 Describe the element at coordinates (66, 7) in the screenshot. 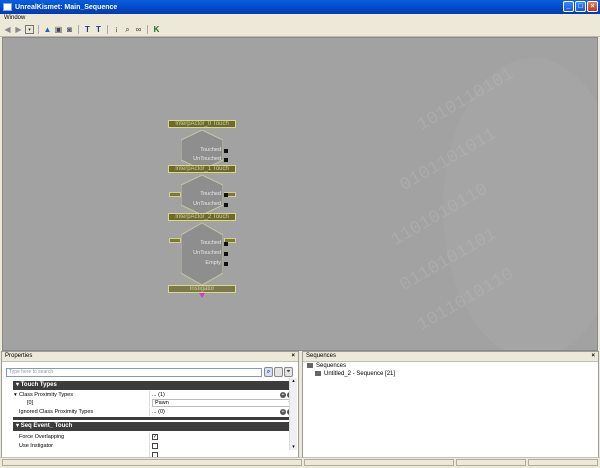

I see `window-title: UnrealKismet: Main_Sequence` at that location.